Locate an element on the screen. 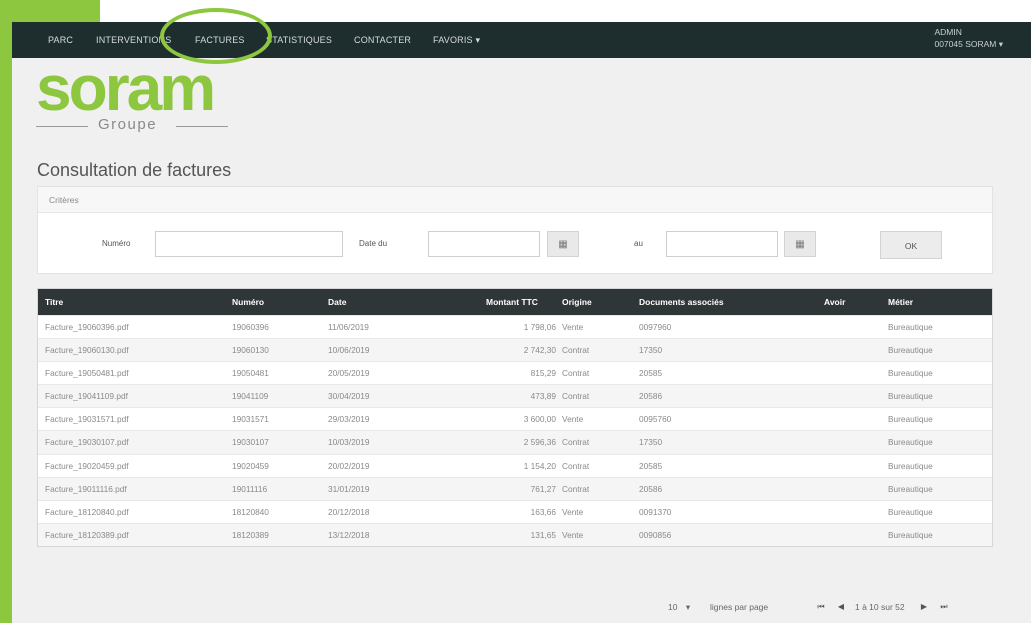 The width and height of the screenshot is (1031, 623). col-numero: Numéro is located at coordinates (248, 302).